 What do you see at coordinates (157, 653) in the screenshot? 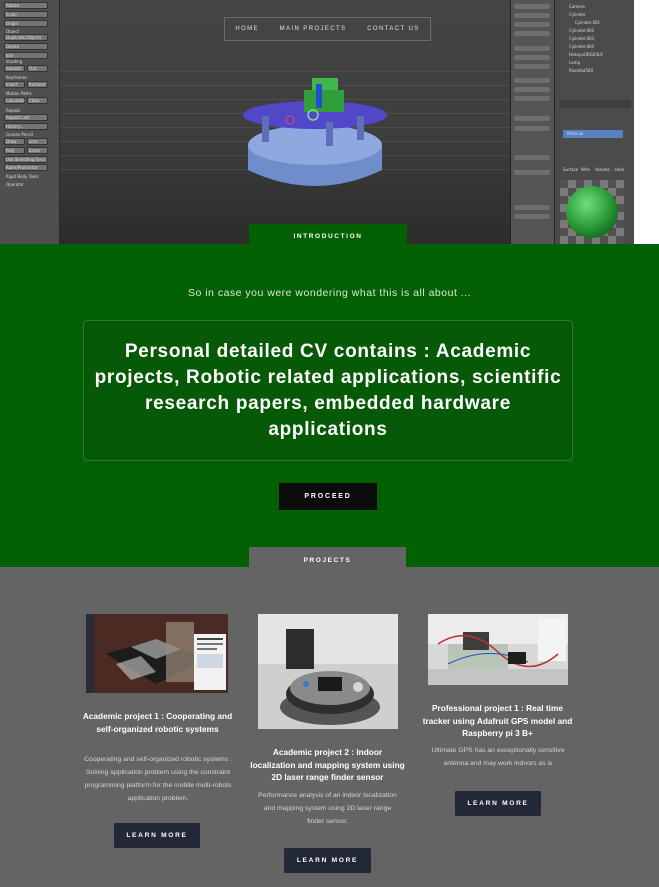
I see `project-1-image` at bounding box center [157, 653].